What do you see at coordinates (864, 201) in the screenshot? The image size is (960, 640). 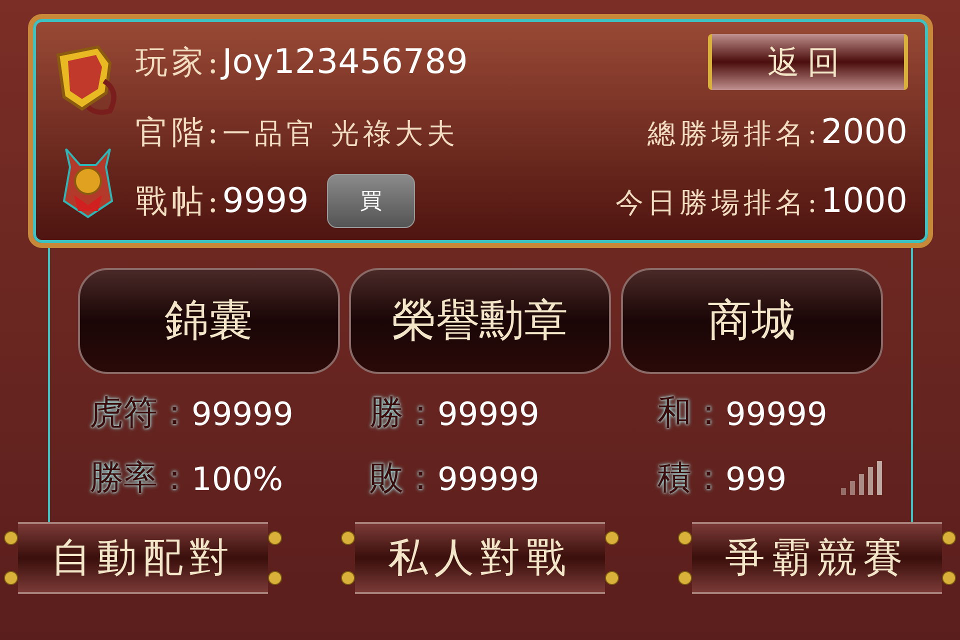 I see `ranking-value: 1000` at bounding box center [864, 201].